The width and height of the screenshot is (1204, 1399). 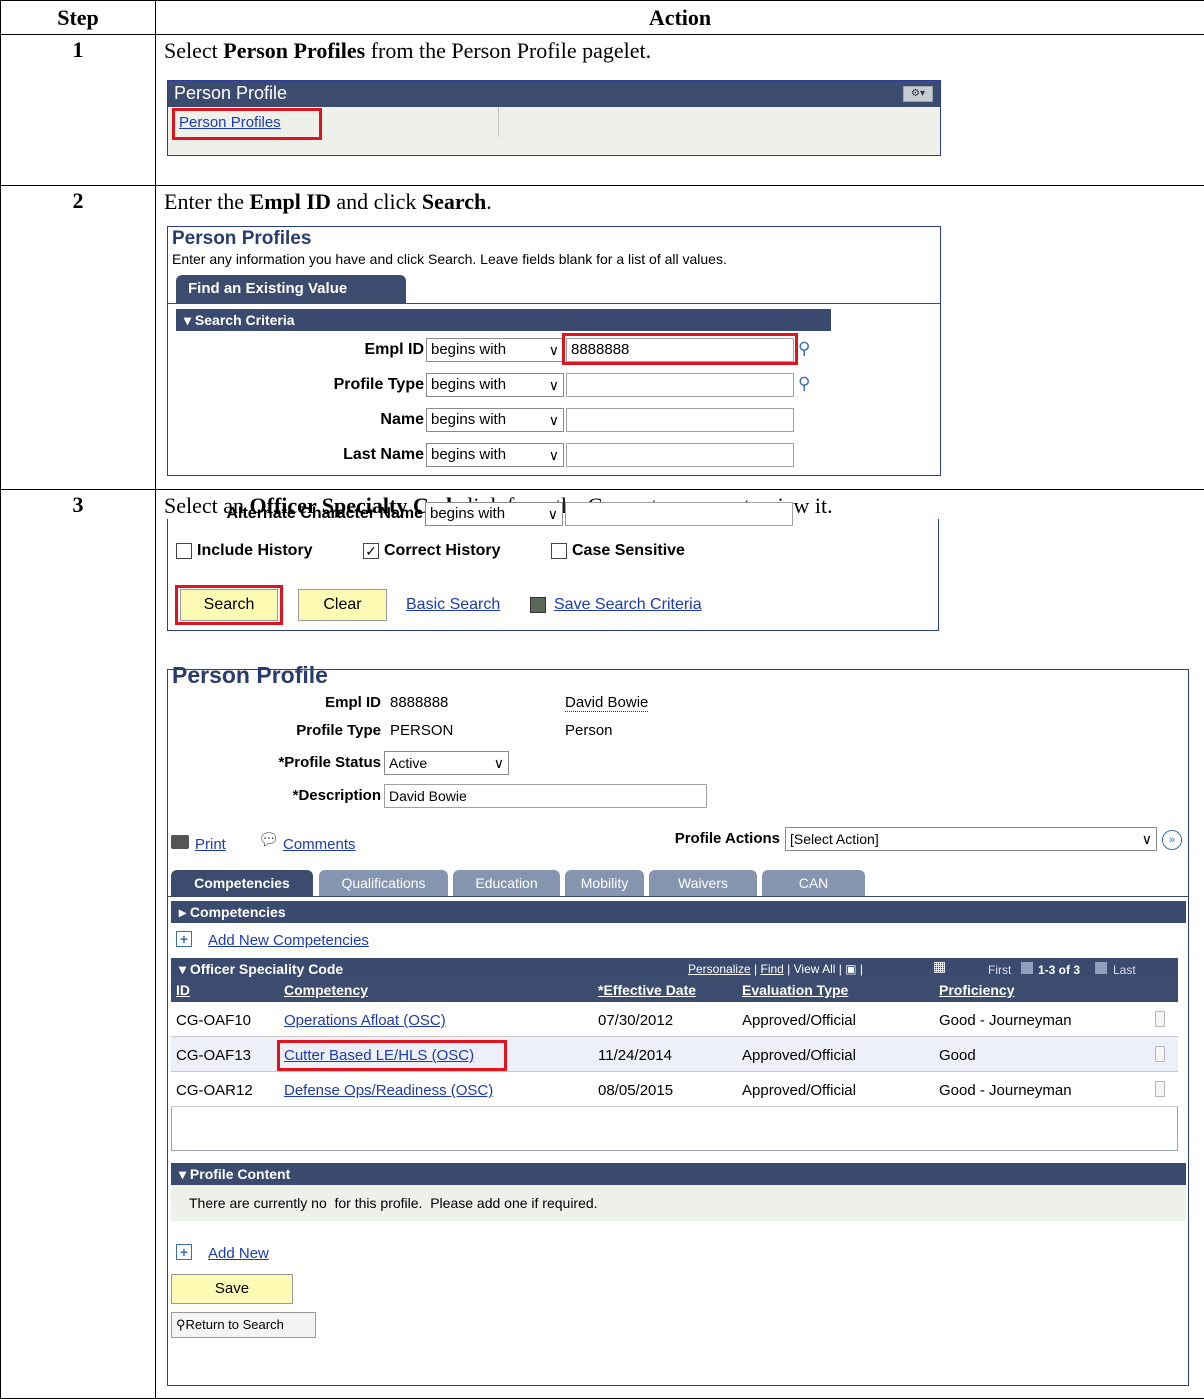 What do you see at coordinates (242, 883) in the screenshot?
I see `tab-competencies: Competencies` at bounding box center [242, 883].